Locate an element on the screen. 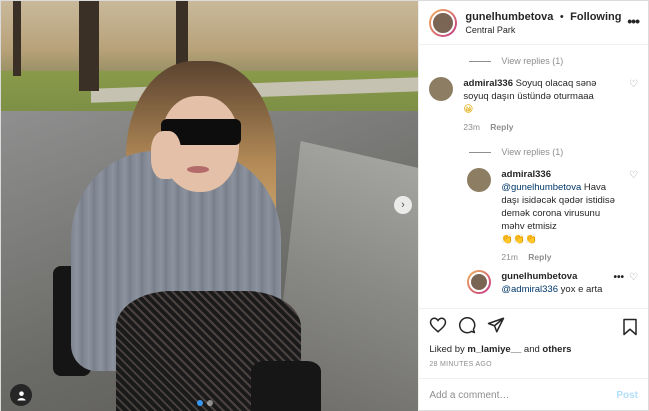  save-bookmark-icon is located at coordinates (630, 329).